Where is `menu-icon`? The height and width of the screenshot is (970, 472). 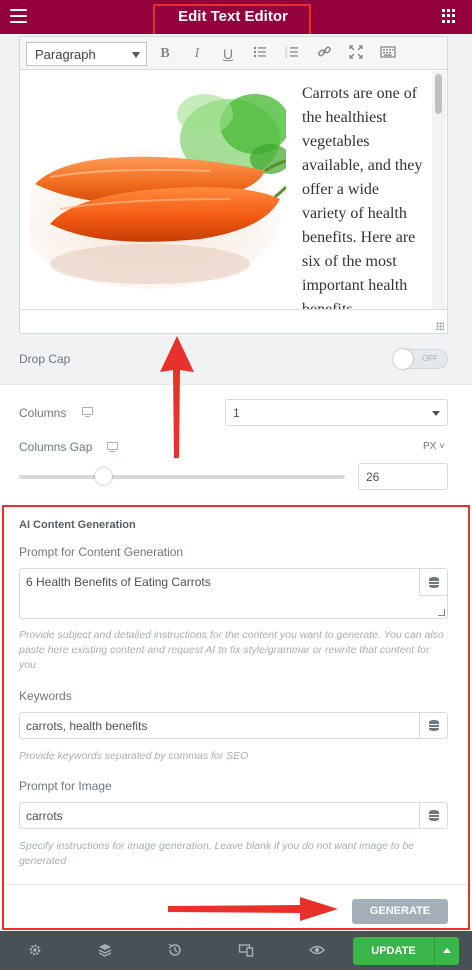
menu-icon is located at coordinates (18, 16).